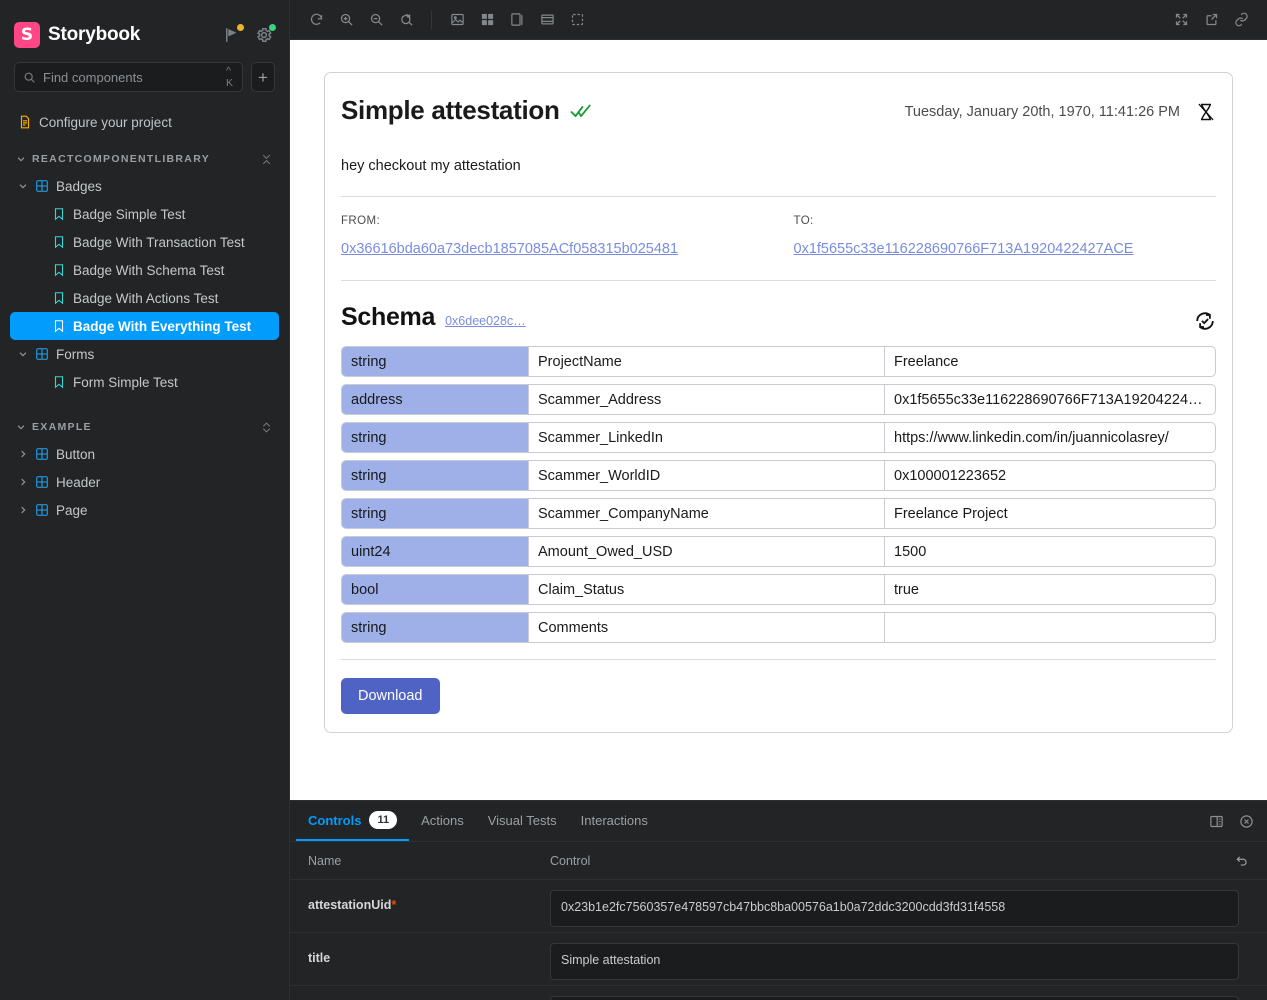 This screenshot has width=1267, height=1000. Describe the element at coordinates (272, 27) in the screenshot. I see `settings-update-dot` at that location.